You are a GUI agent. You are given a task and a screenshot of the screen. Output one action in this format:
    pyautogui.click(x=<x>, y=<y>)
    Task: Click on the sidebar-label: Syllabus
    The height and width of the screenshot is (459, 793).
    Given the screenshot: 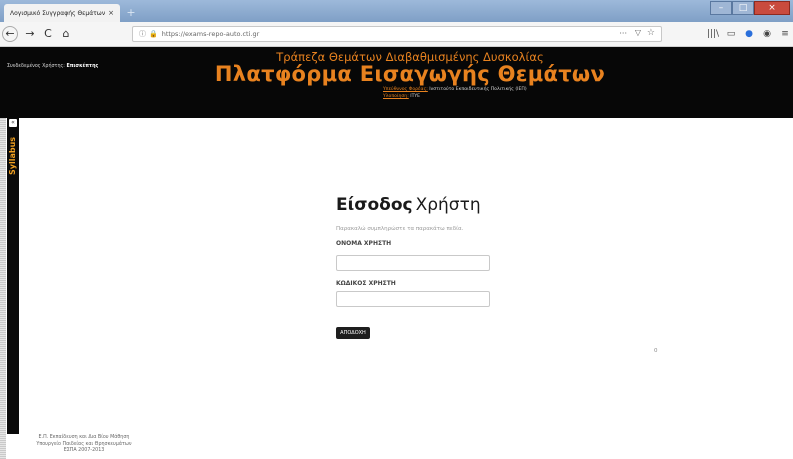 What is the action you would take?
    pyautogui.click(x=13, y=156)
    